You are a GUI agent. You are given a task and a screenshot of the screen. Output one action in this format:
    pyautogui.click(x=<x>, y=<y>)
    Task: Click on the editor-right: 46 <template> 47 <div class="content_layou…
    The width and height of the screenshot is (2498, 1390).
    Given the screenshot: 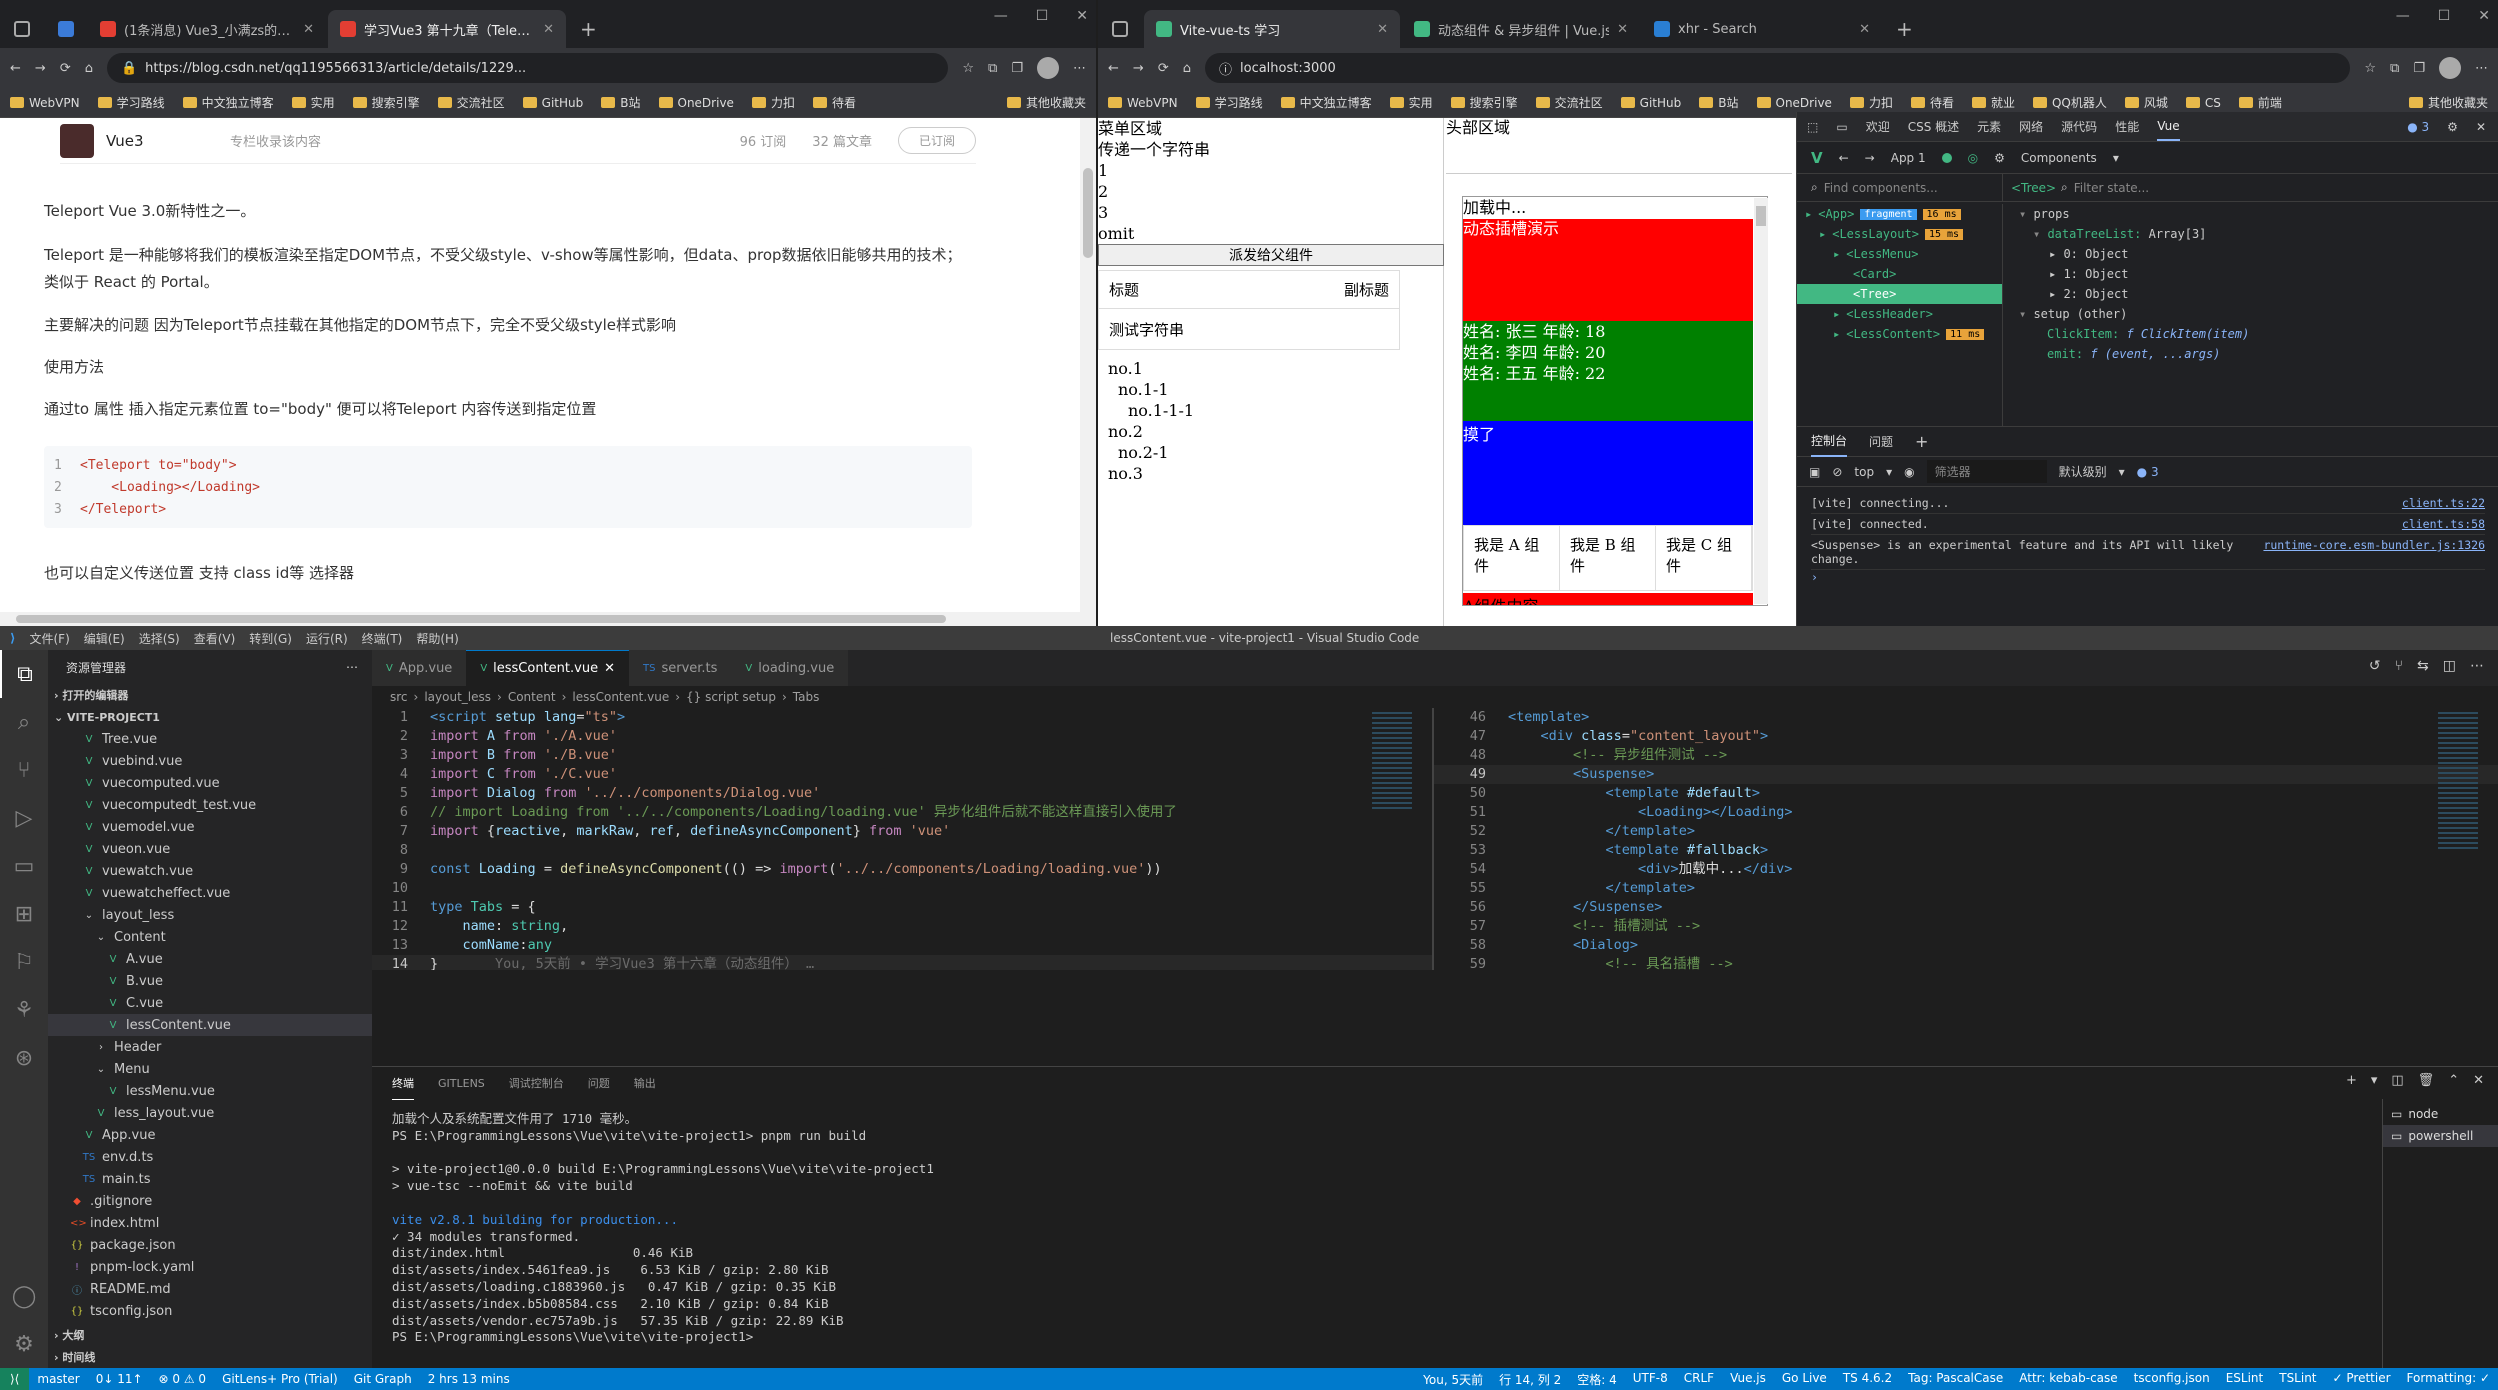 What is the action you would take?
    pyautogui.click(x=1966, y=839)
    